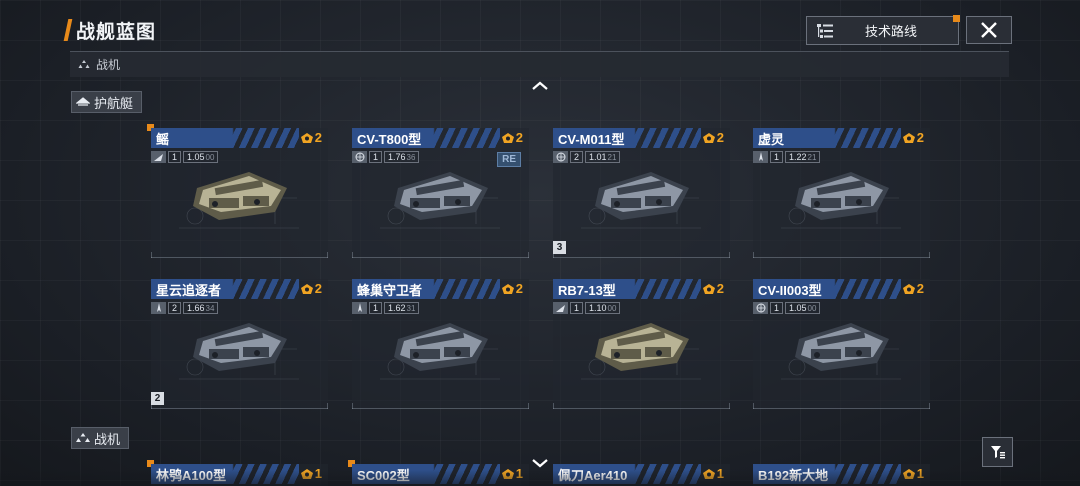 This screenshot has height=486, width=1080. What do you see at coordinates (426, 474) in the screenshot?
I see `ship-name-plate: SC002型` at bounding box center [426, 474].